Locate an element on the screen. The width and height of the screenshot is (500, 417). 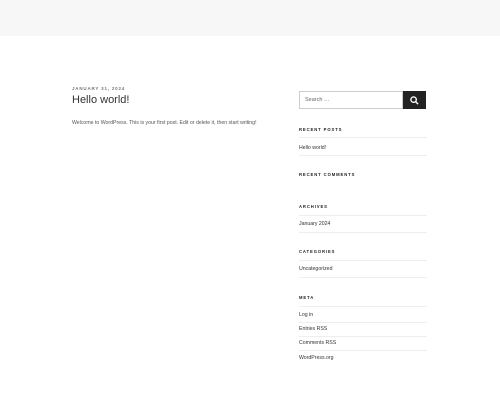
search-button is located at coordinates (414, 100).